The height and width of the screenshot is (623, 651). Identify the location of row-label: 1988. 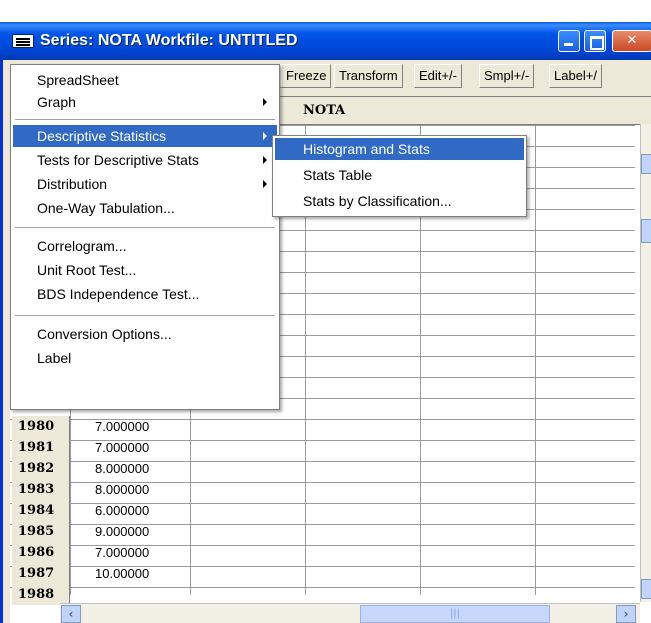
(41, 594).